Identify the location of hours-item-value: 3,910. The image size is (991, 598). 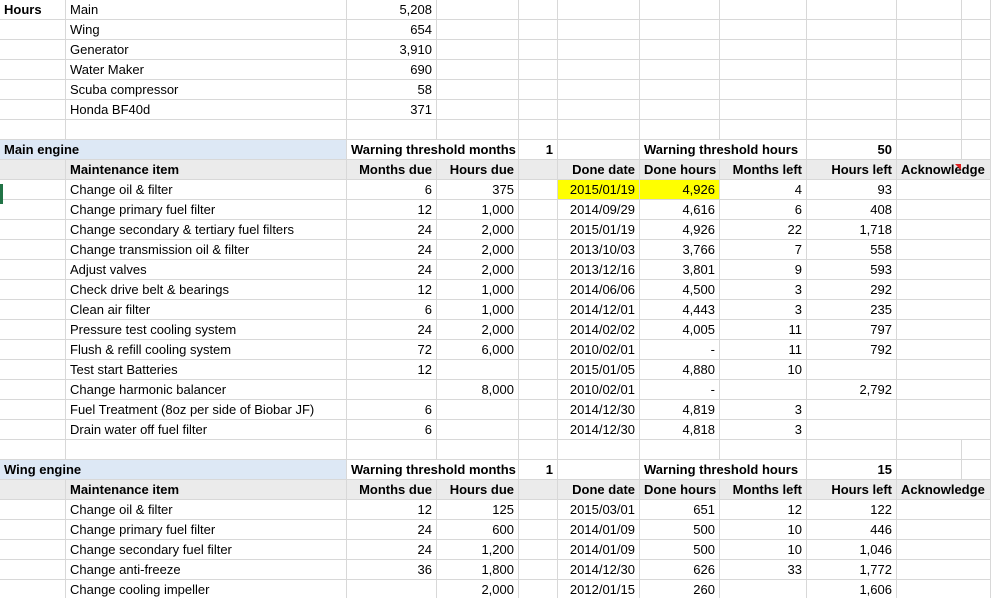
(392, 50).